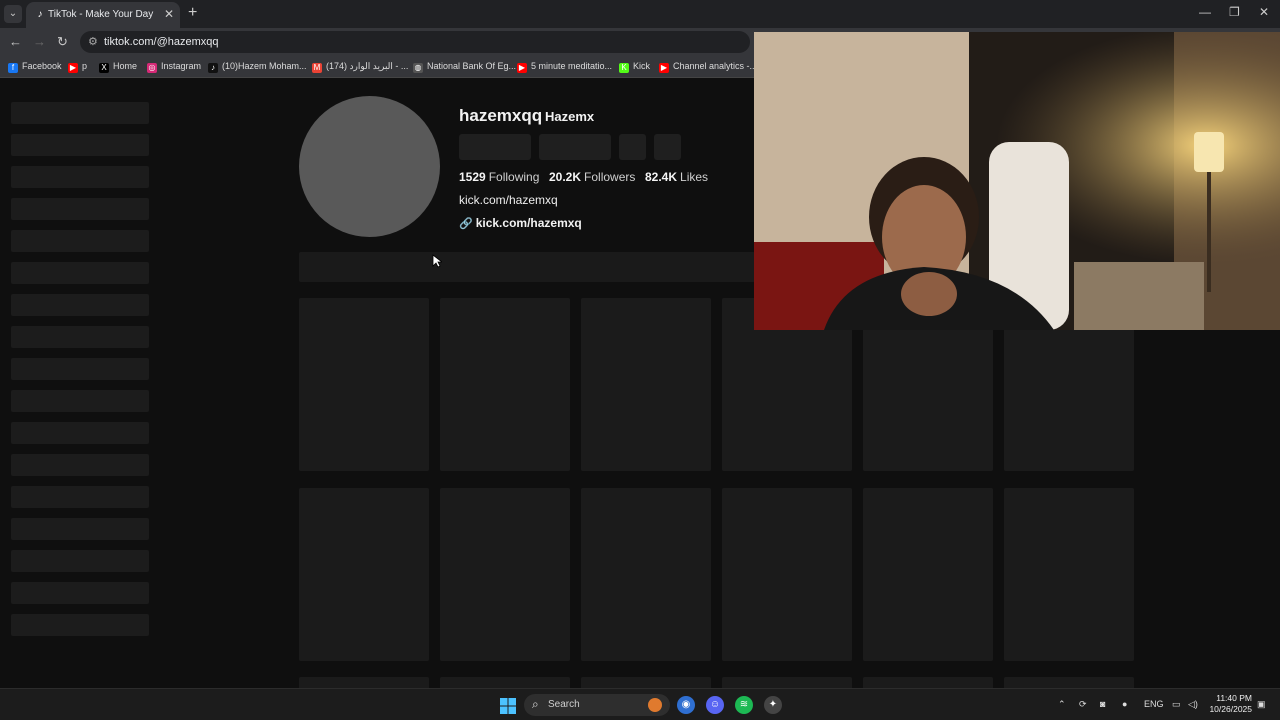 Image resolution: width=1280 pixels, height=720 pixels. I want to click on facebook-icon: f, so click(13, 68).